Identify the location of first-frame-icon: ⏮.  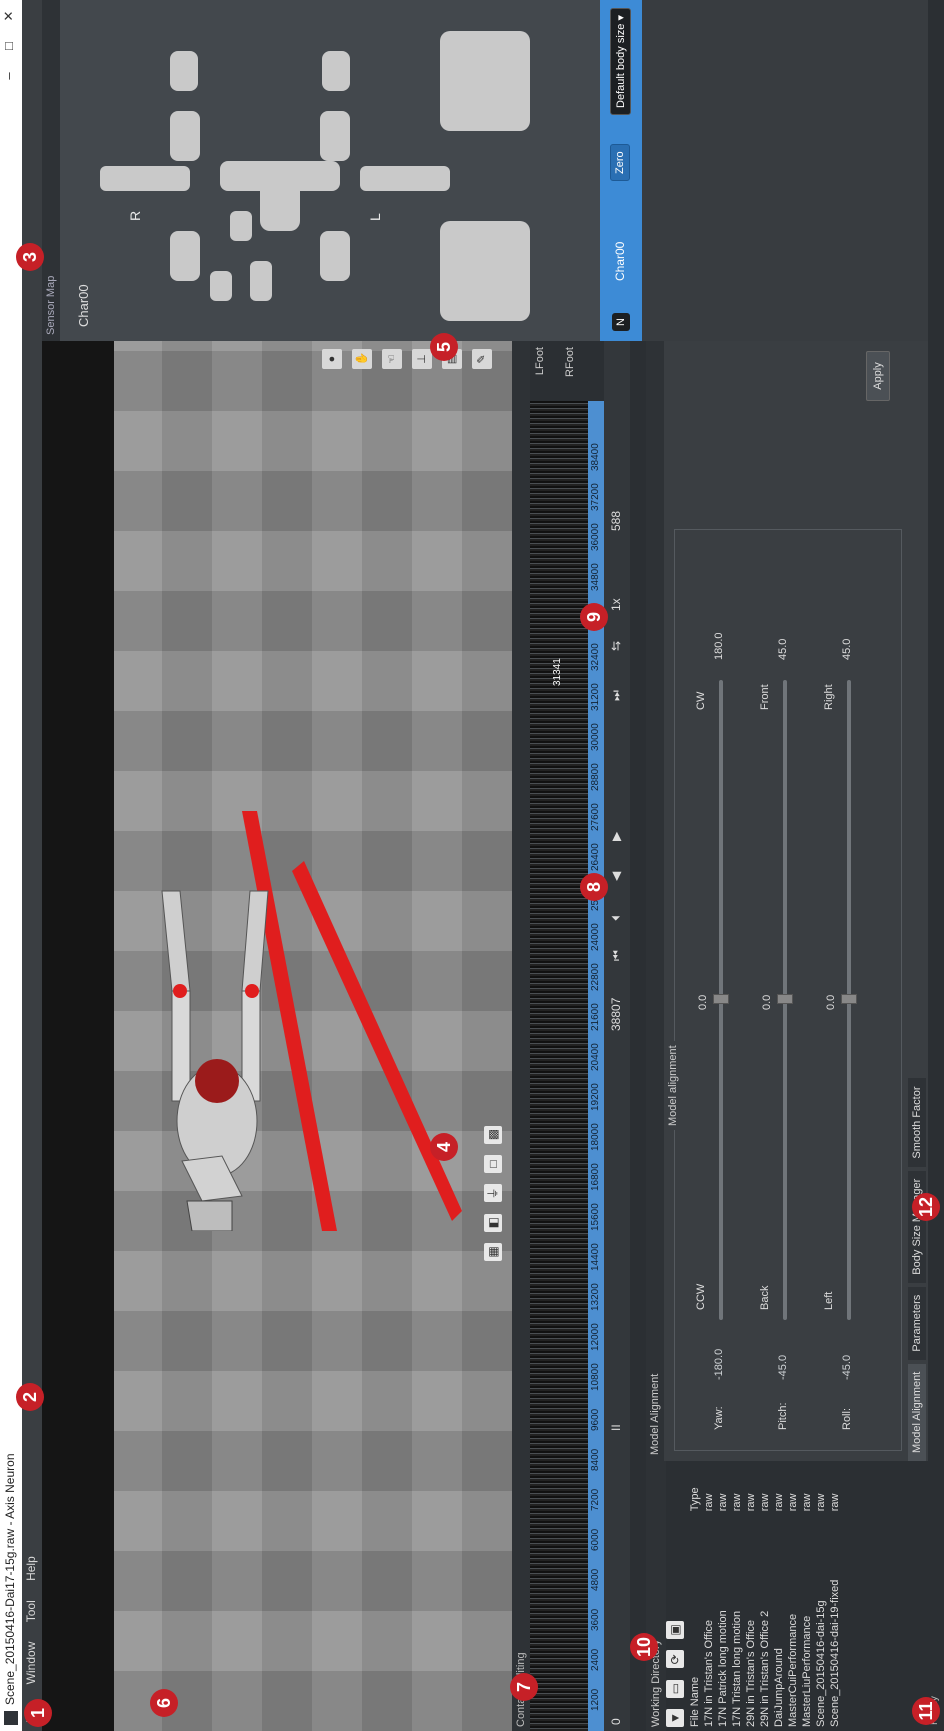
(616, 955).